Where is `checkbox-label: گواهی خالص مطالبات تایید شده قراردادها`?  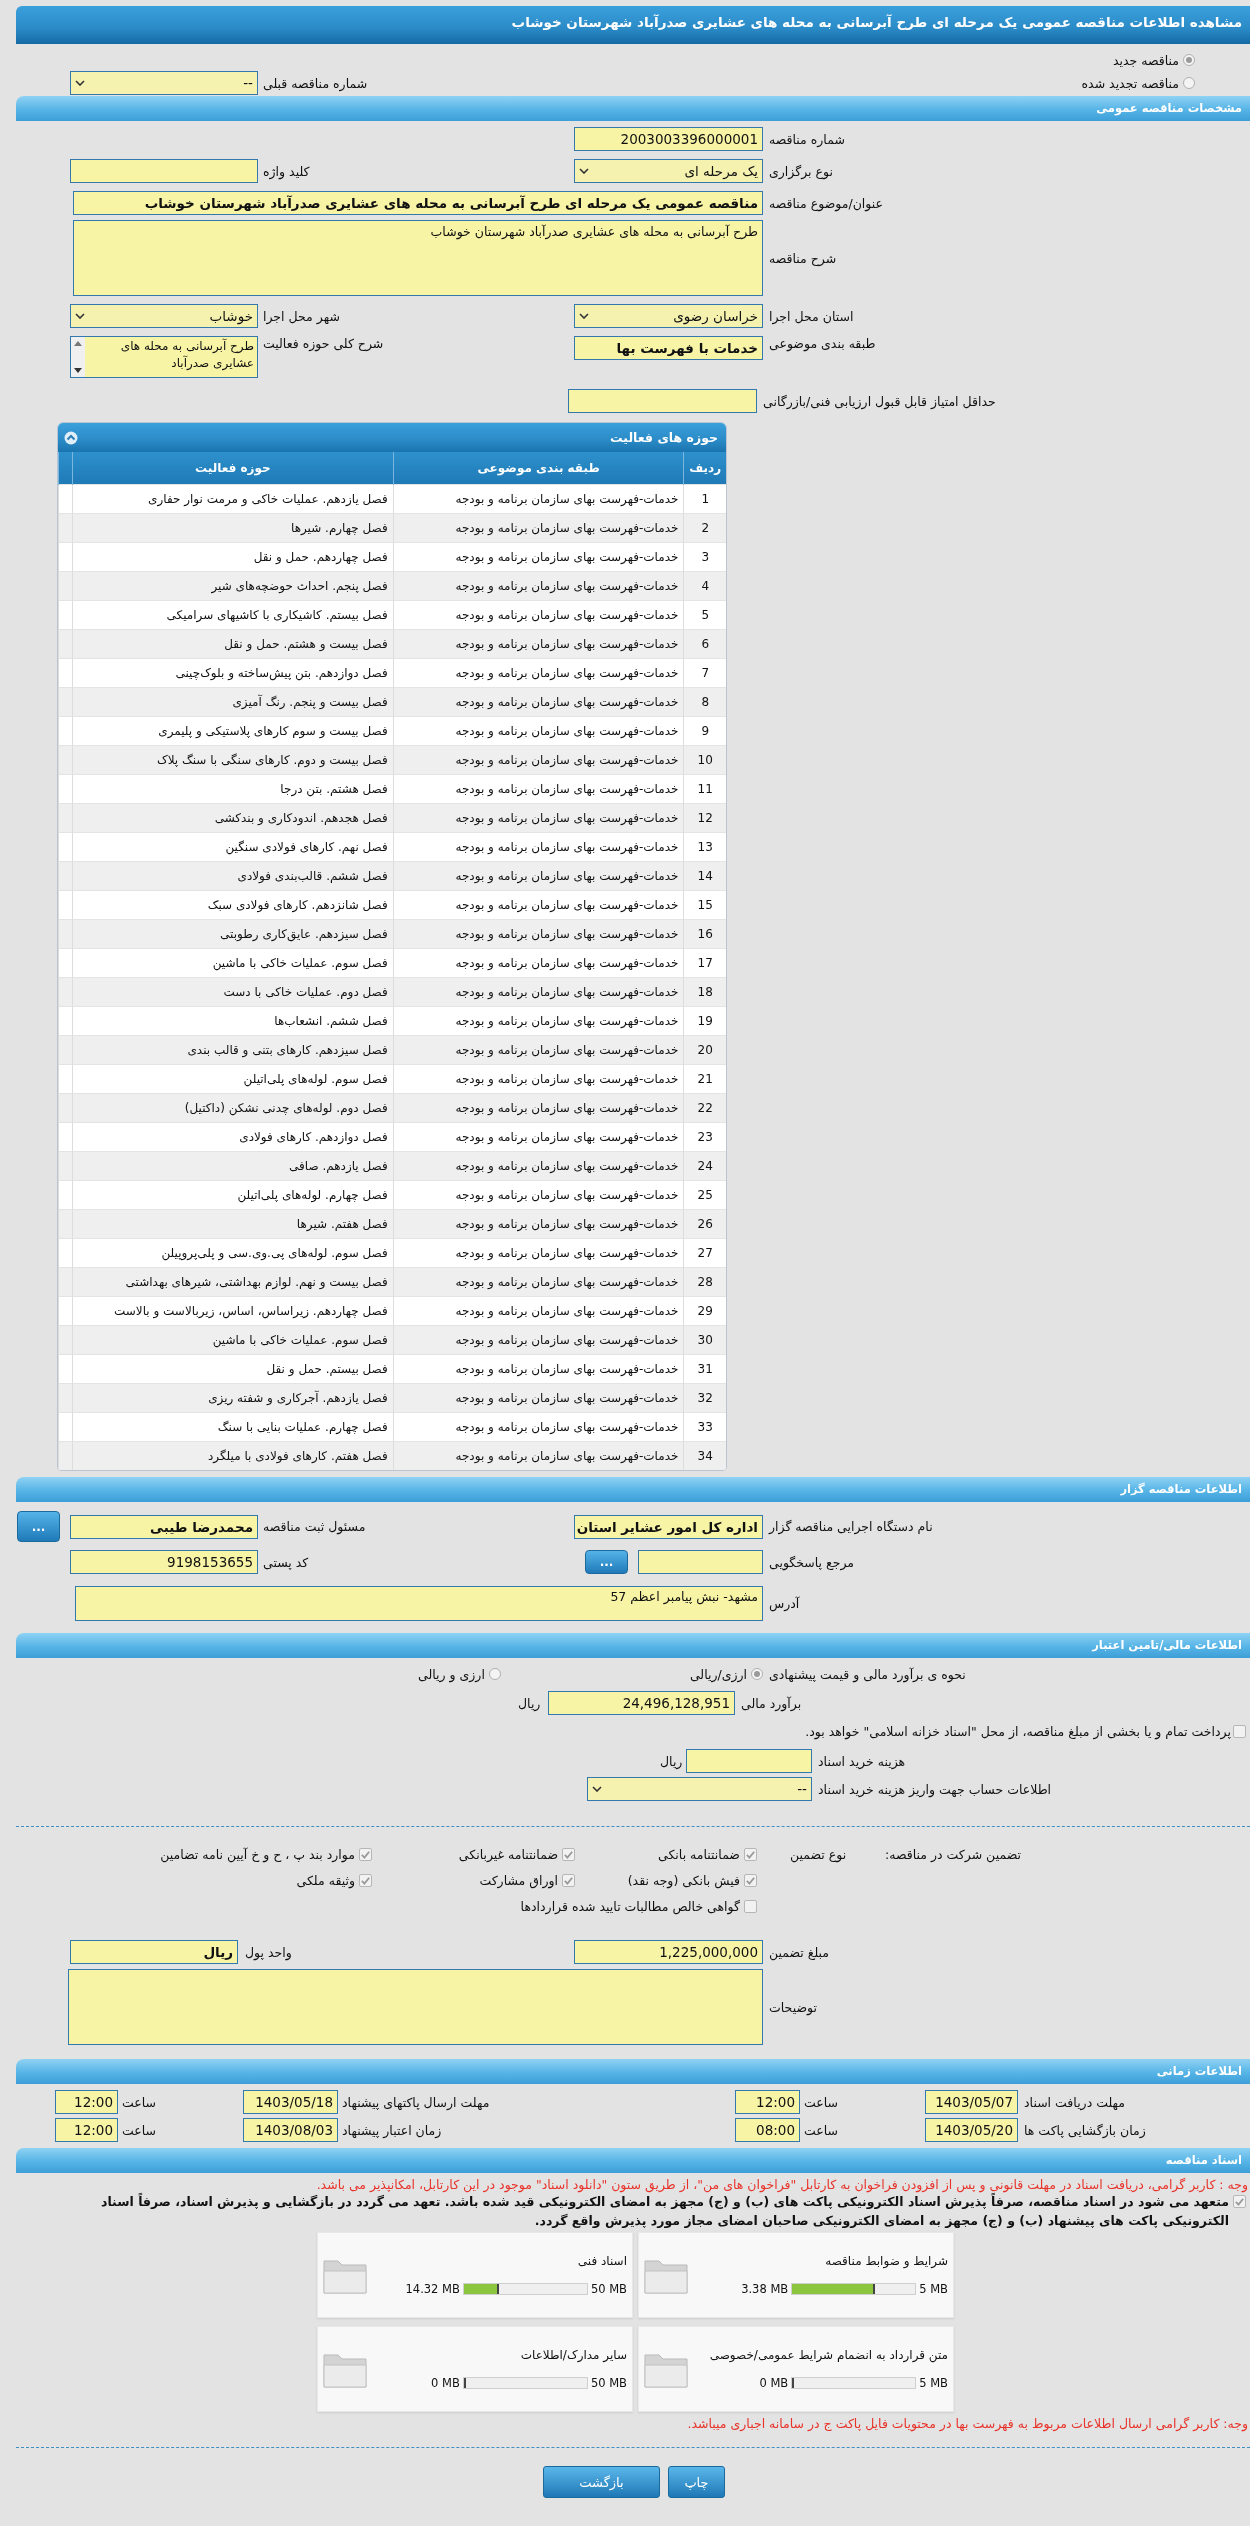
checkbox-label: گواهی خالص مطالبات تایید شده قراردادها is located at coordinates (630, 1906).